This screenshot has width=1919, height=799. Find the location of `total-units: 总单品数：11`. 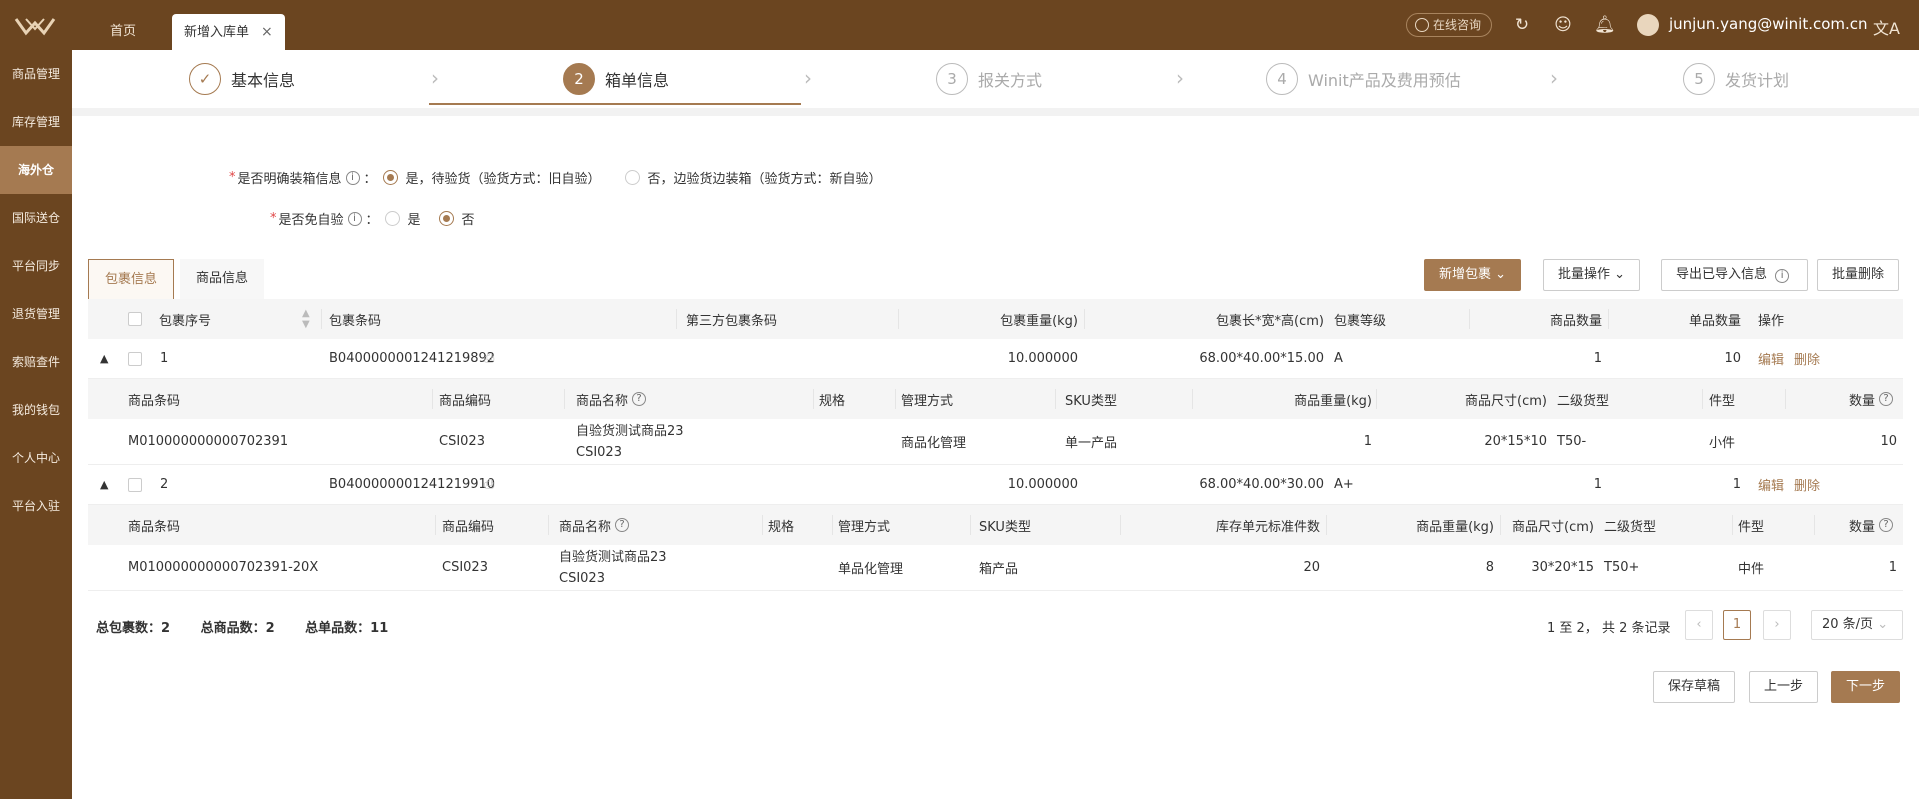

total-units: 总单品数：11 is located at coordinates (347, 628).